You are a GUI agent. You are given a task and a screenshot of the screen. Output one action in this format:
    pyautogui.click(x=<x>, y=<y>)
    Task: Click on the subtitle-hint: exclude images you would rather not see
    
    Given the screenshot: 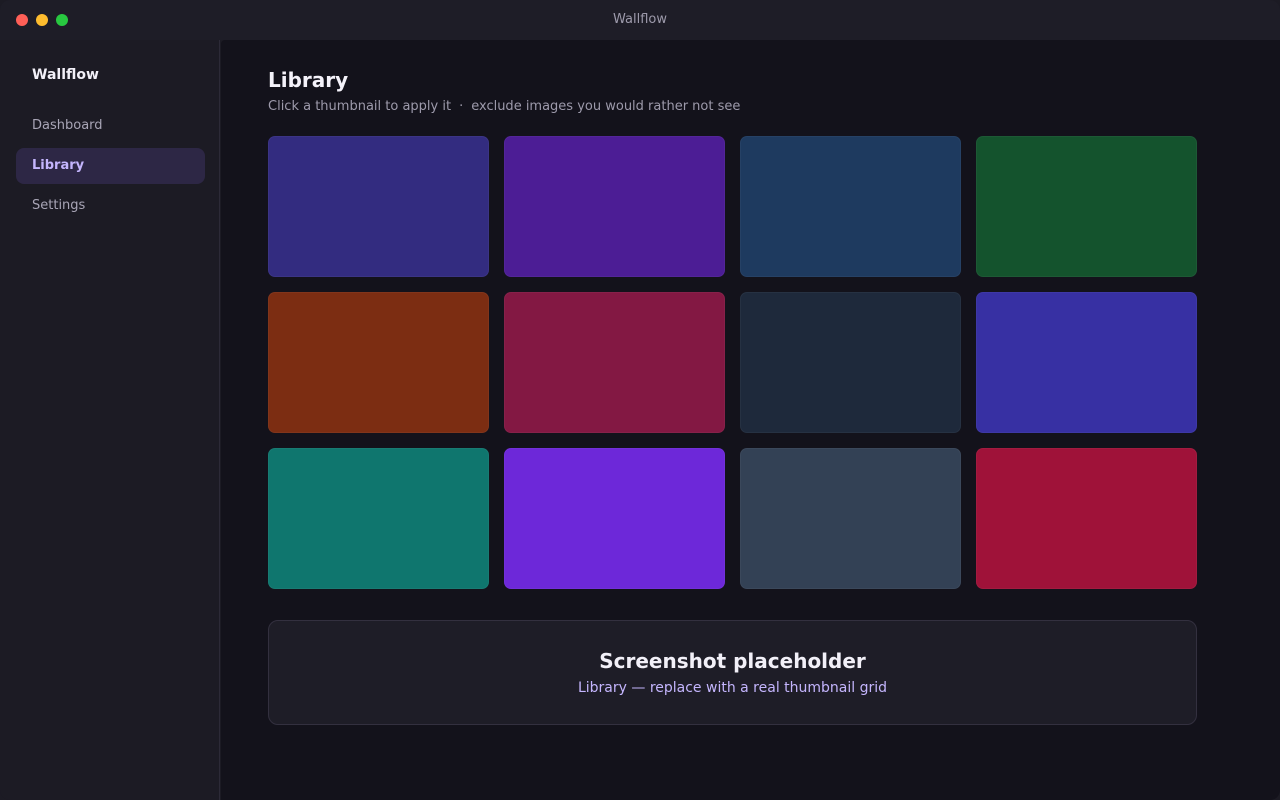 What is the action you would take?
    pyautogui.click(x=606, y=106)
    